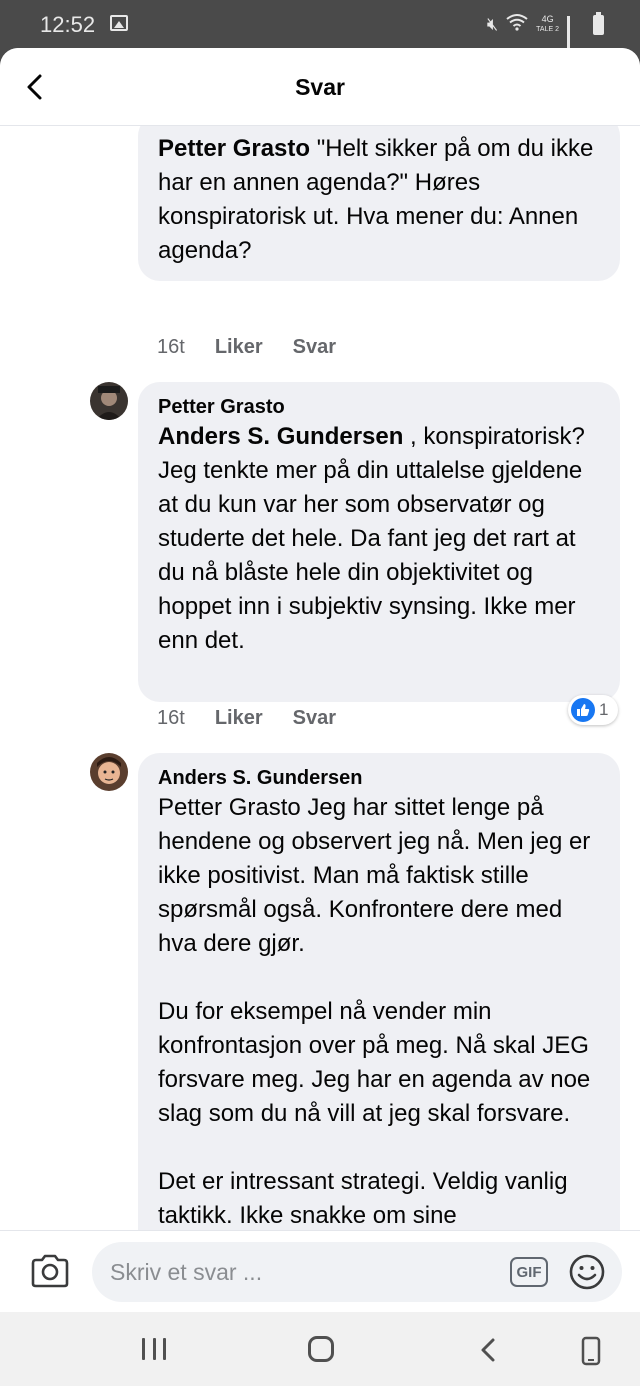 The height and width of the screenshot is (1386, 640). What do you see at coordinates (545, 35) in the screenshot?
I see `status-icons: 🔇︎ 4G TALE 2` at bounding box center [545, 35].